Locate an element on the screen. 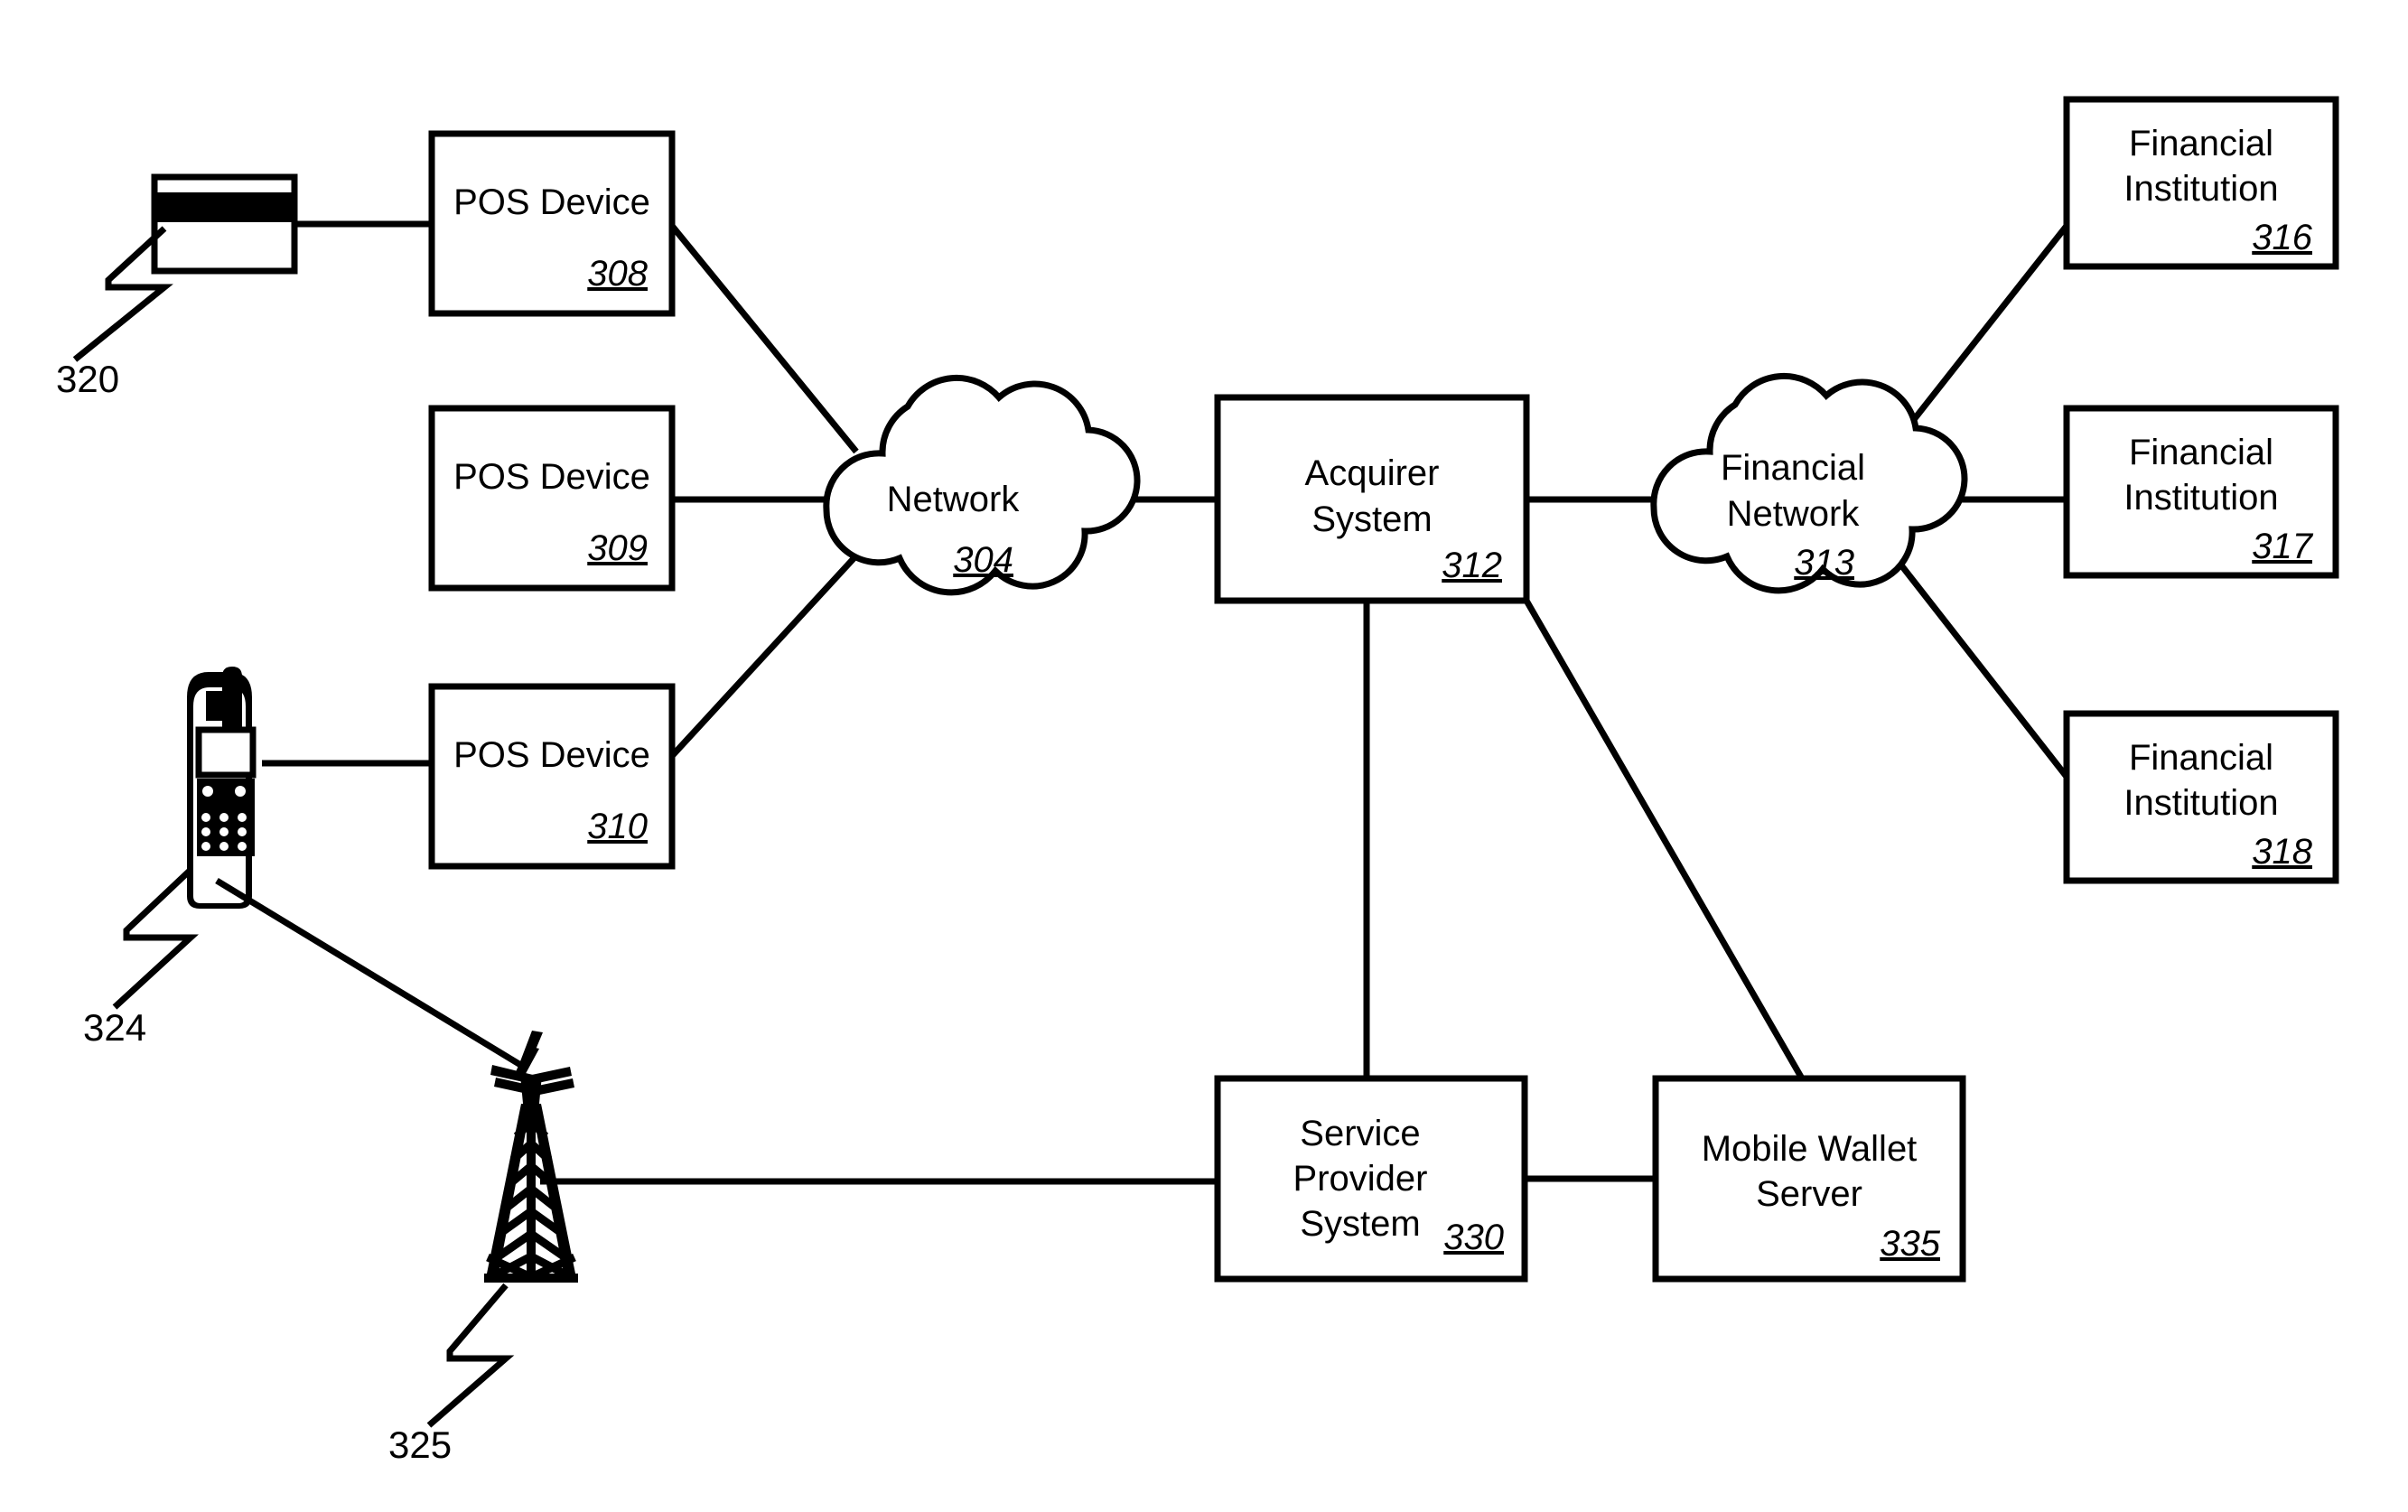 This screenshot has width=2408, height=1512. financial-institution-316-label-line1: Financial is located at coordinates (2201, 143).